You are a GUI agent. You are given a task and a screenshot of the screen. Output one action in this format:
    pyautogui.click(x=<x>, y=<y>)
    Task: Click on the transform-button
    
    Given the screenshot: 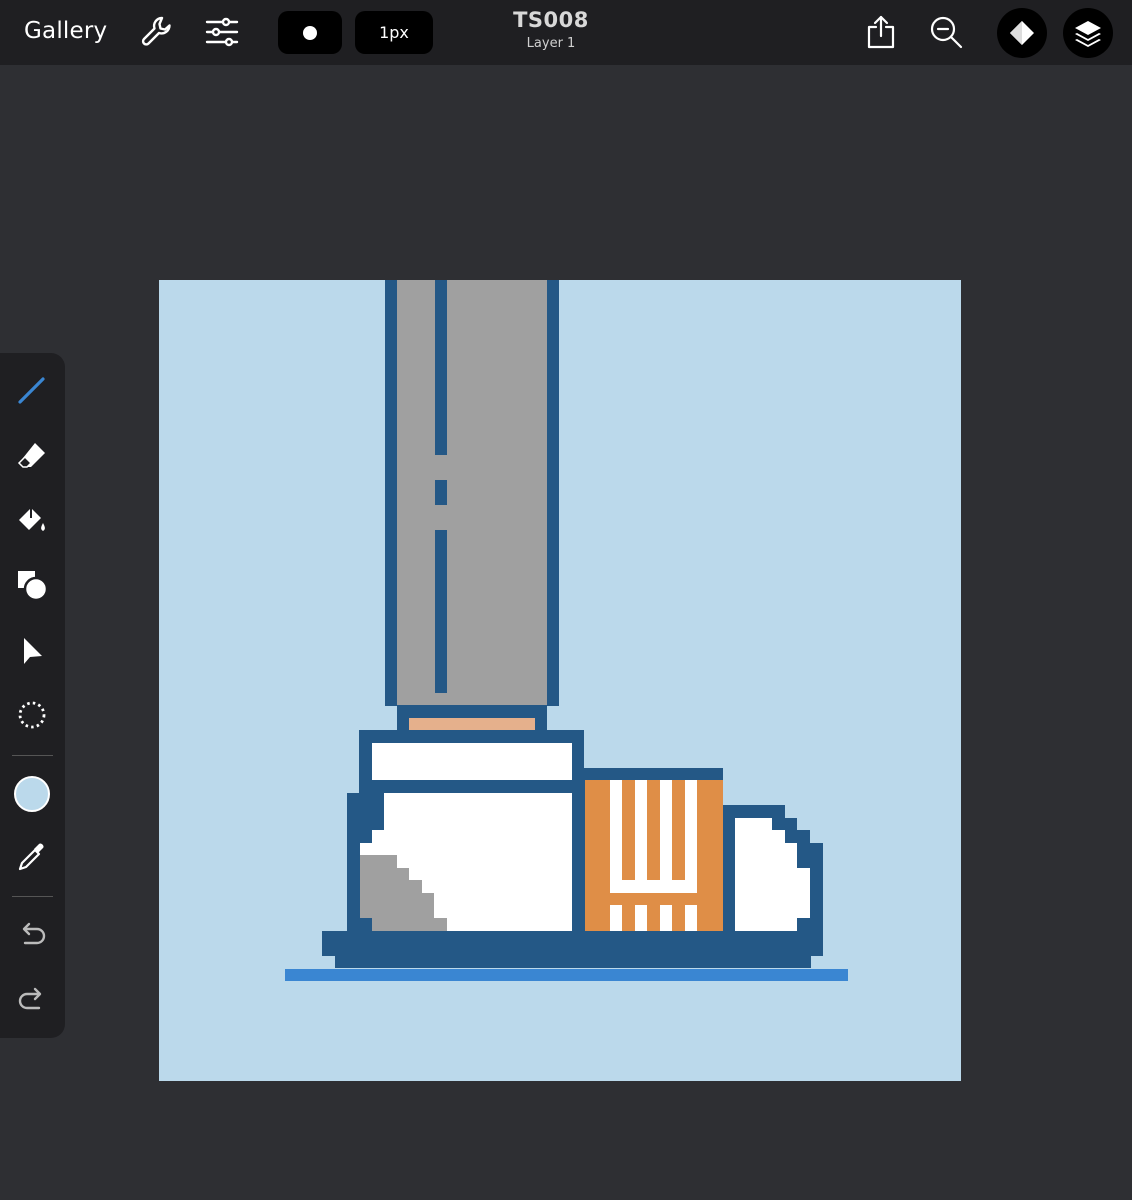 What is the action you would take?
    pyautogui.click(x=1022, y=33)
    